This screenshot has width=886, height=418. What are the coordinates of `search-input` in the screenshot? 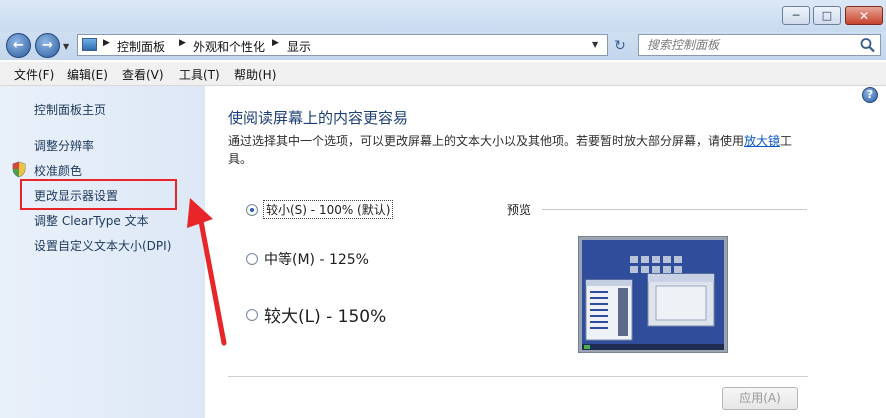 It's located at (747, 45).